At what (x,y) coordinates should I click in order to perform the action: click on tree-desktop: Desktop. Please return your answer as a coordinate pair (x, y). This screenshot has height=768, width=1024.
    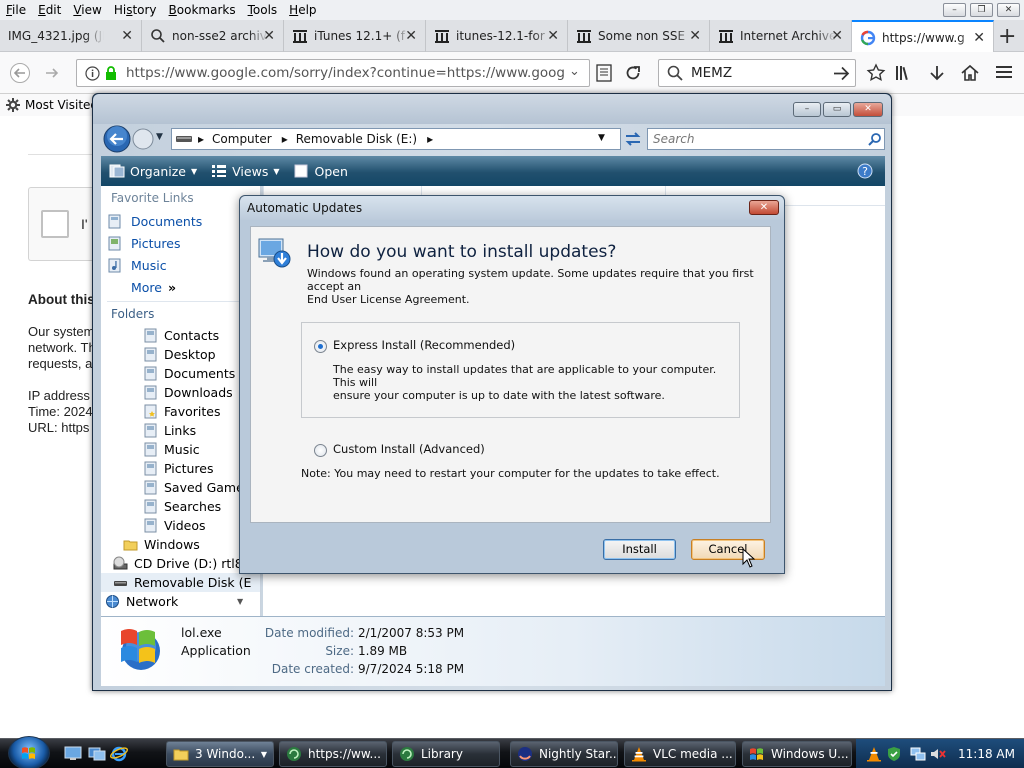
    Looking at the image, I should click on (180, 354).